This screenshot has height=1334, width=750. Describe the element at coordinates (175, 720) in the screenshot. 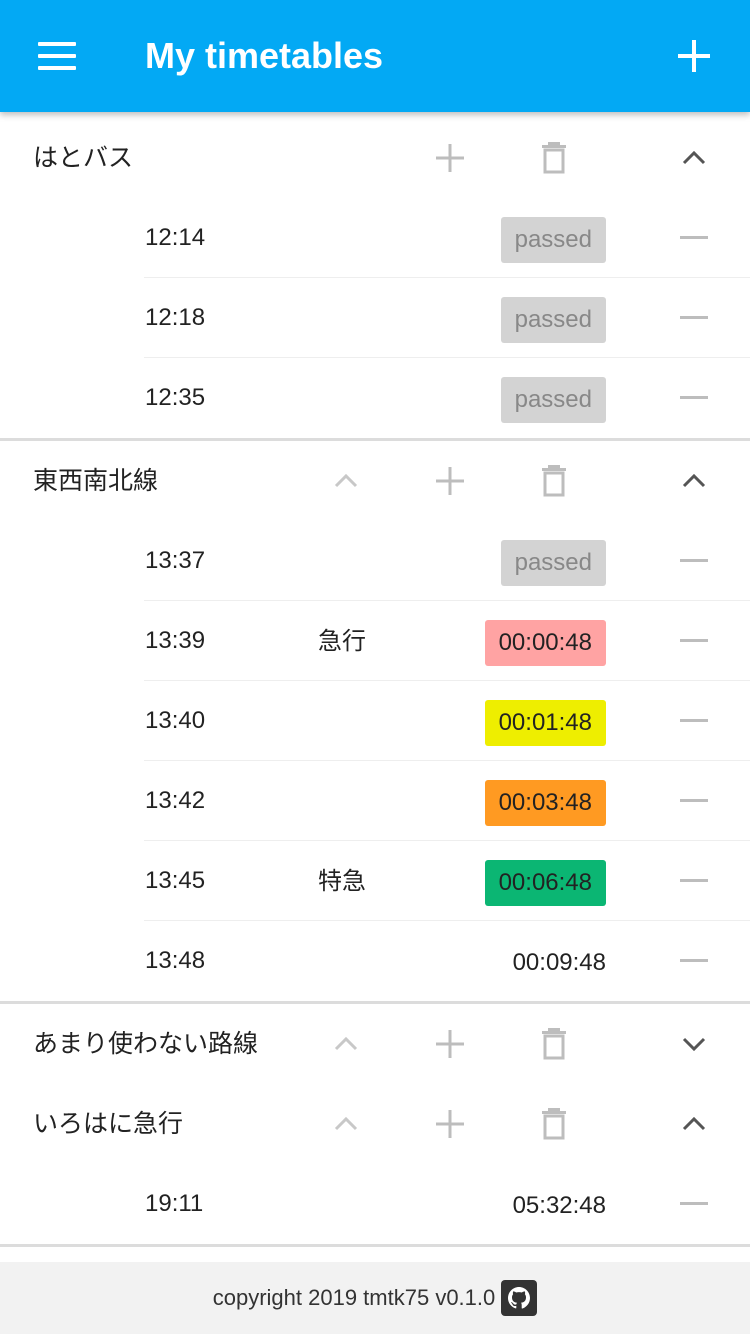

I see `departure-time: 13:40` at that location.